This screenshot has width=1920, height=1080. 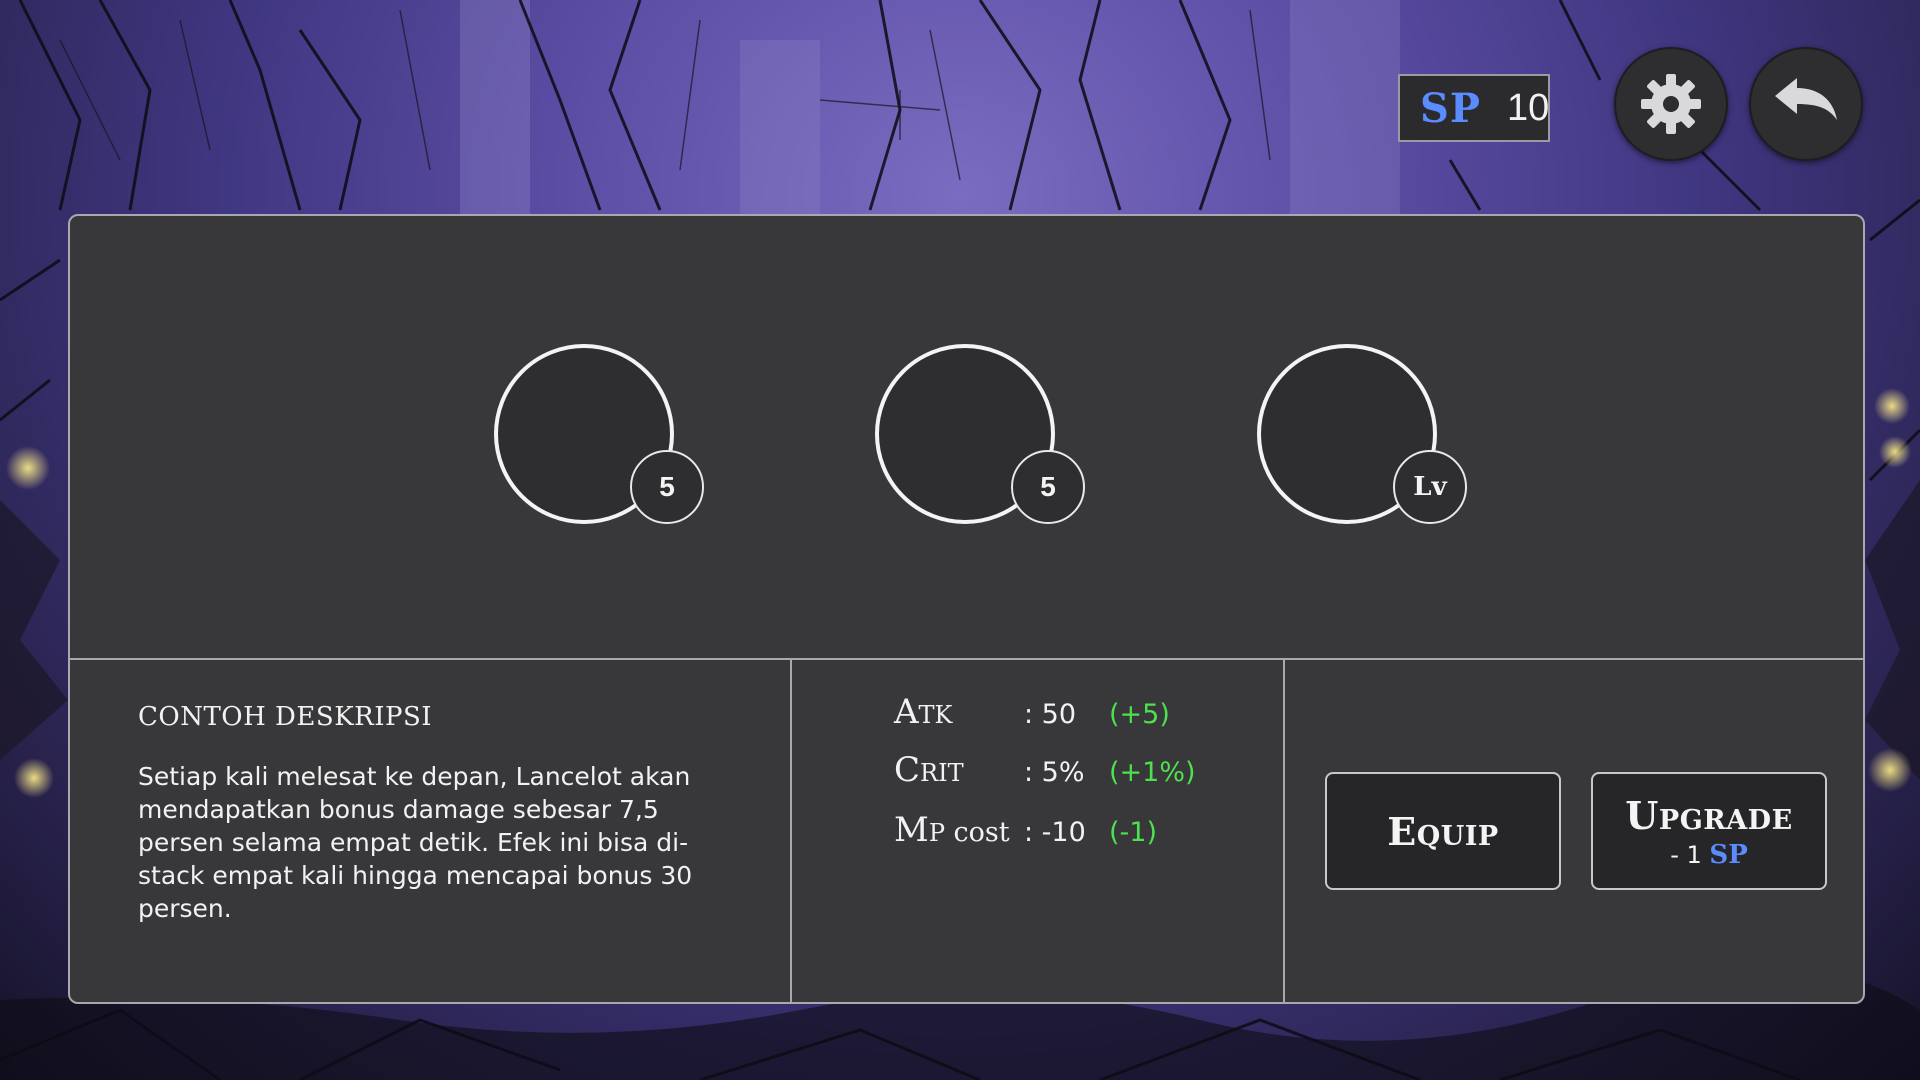 What do you see at coordinates (1806, 99) in the screenshot?
I see `undo-arrow-icon` at bounding box center [1806, 99].